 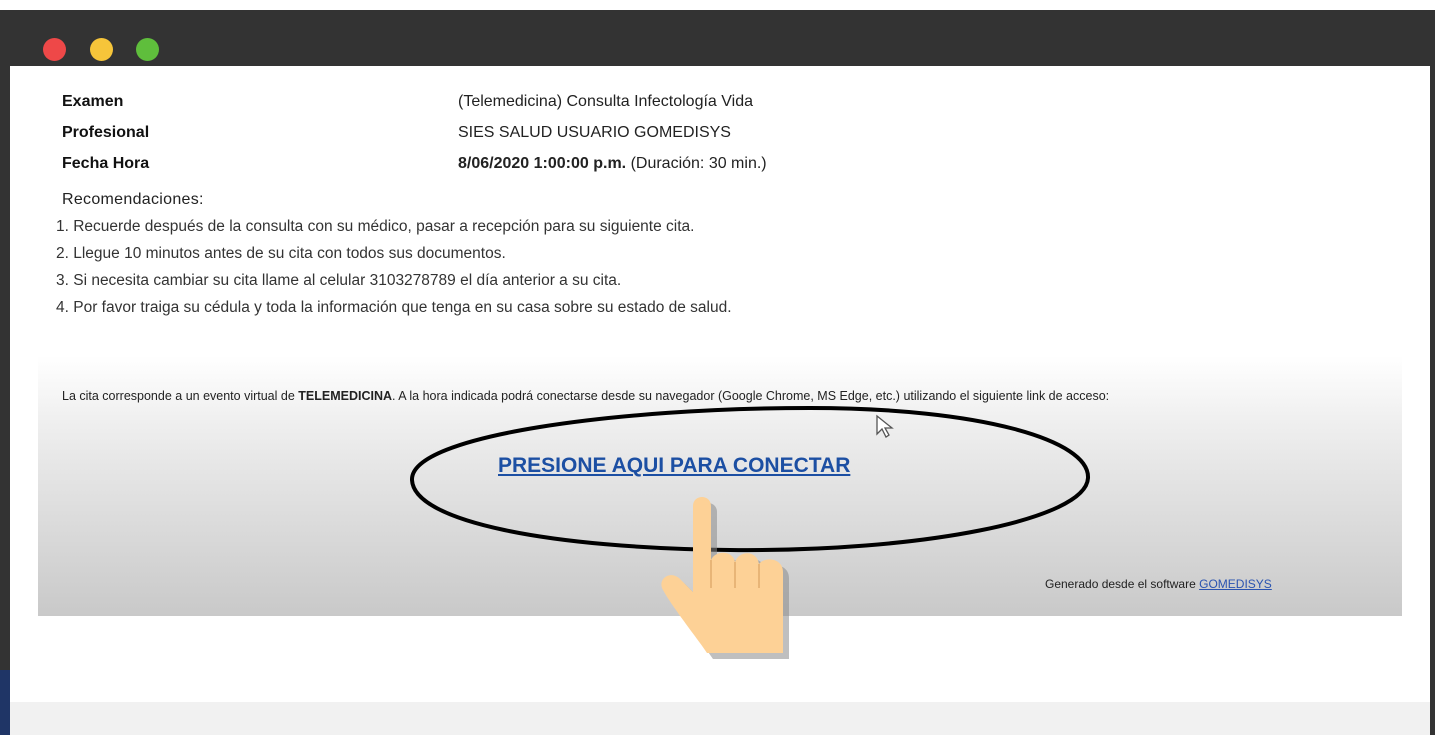 What do you see at coordinates (1235, 584) in the screenshot?
I see `software-link: GOMEDISYS` at bounding box center [1235, 584].